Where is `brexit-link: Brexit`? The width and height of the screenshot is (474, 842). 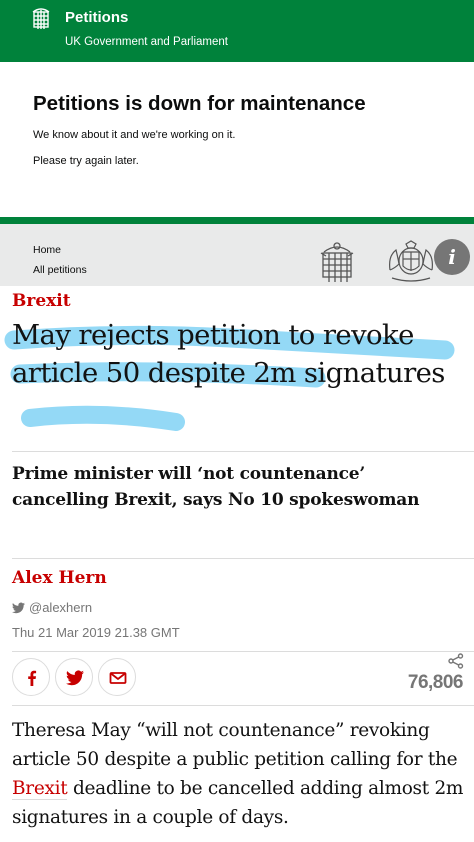
brexit-link: Brexit is located at coordinates (40, 789).